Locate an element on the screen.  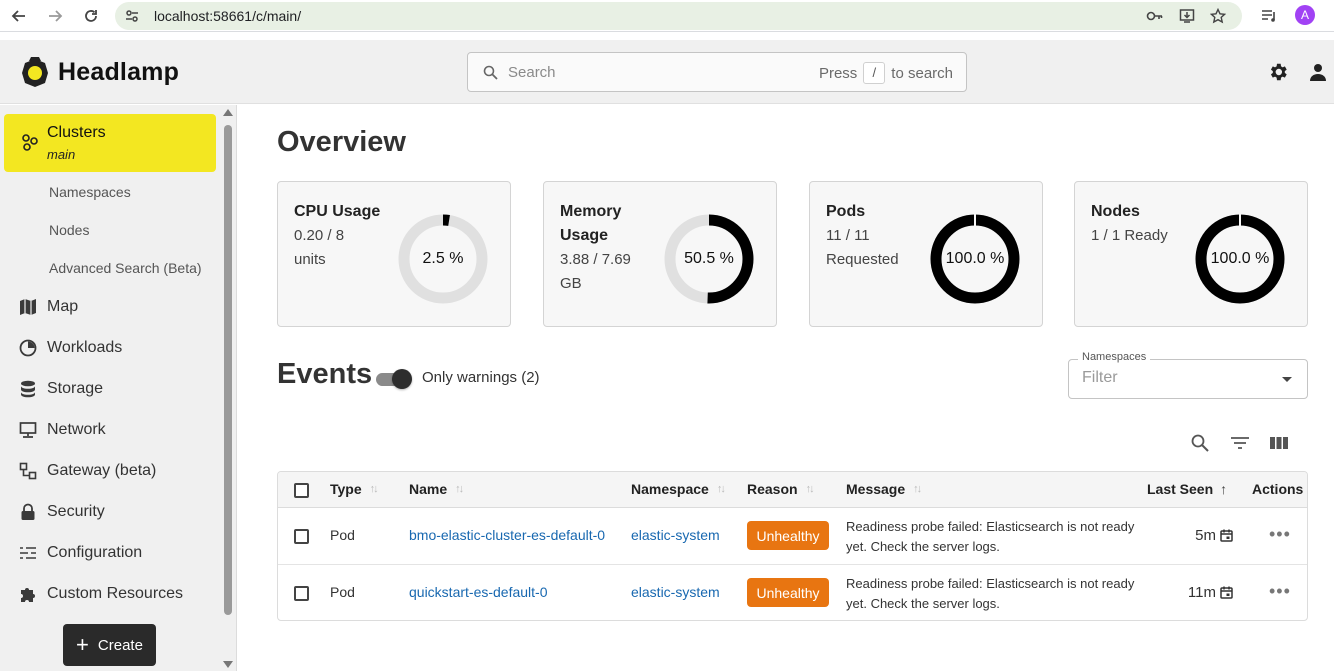
card-value: 3.88 / 7.69 is located at coordinates (595, 259).